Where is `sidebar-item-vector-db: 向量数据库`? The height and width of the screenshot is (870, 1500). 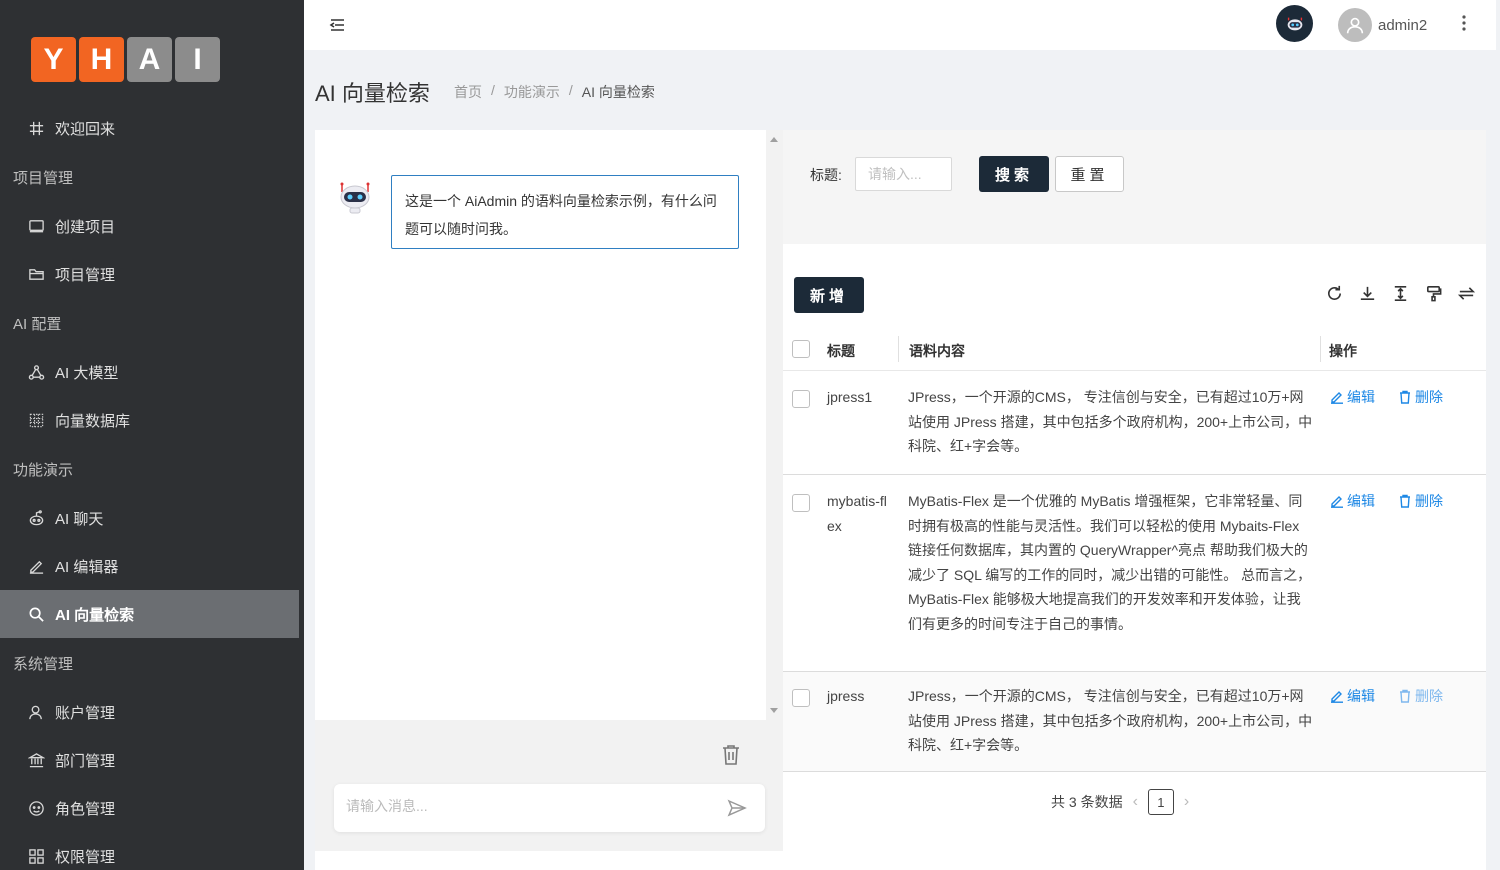 sidebar-item-vector-db: 向量数据库 is located at coordinates (149, 420).